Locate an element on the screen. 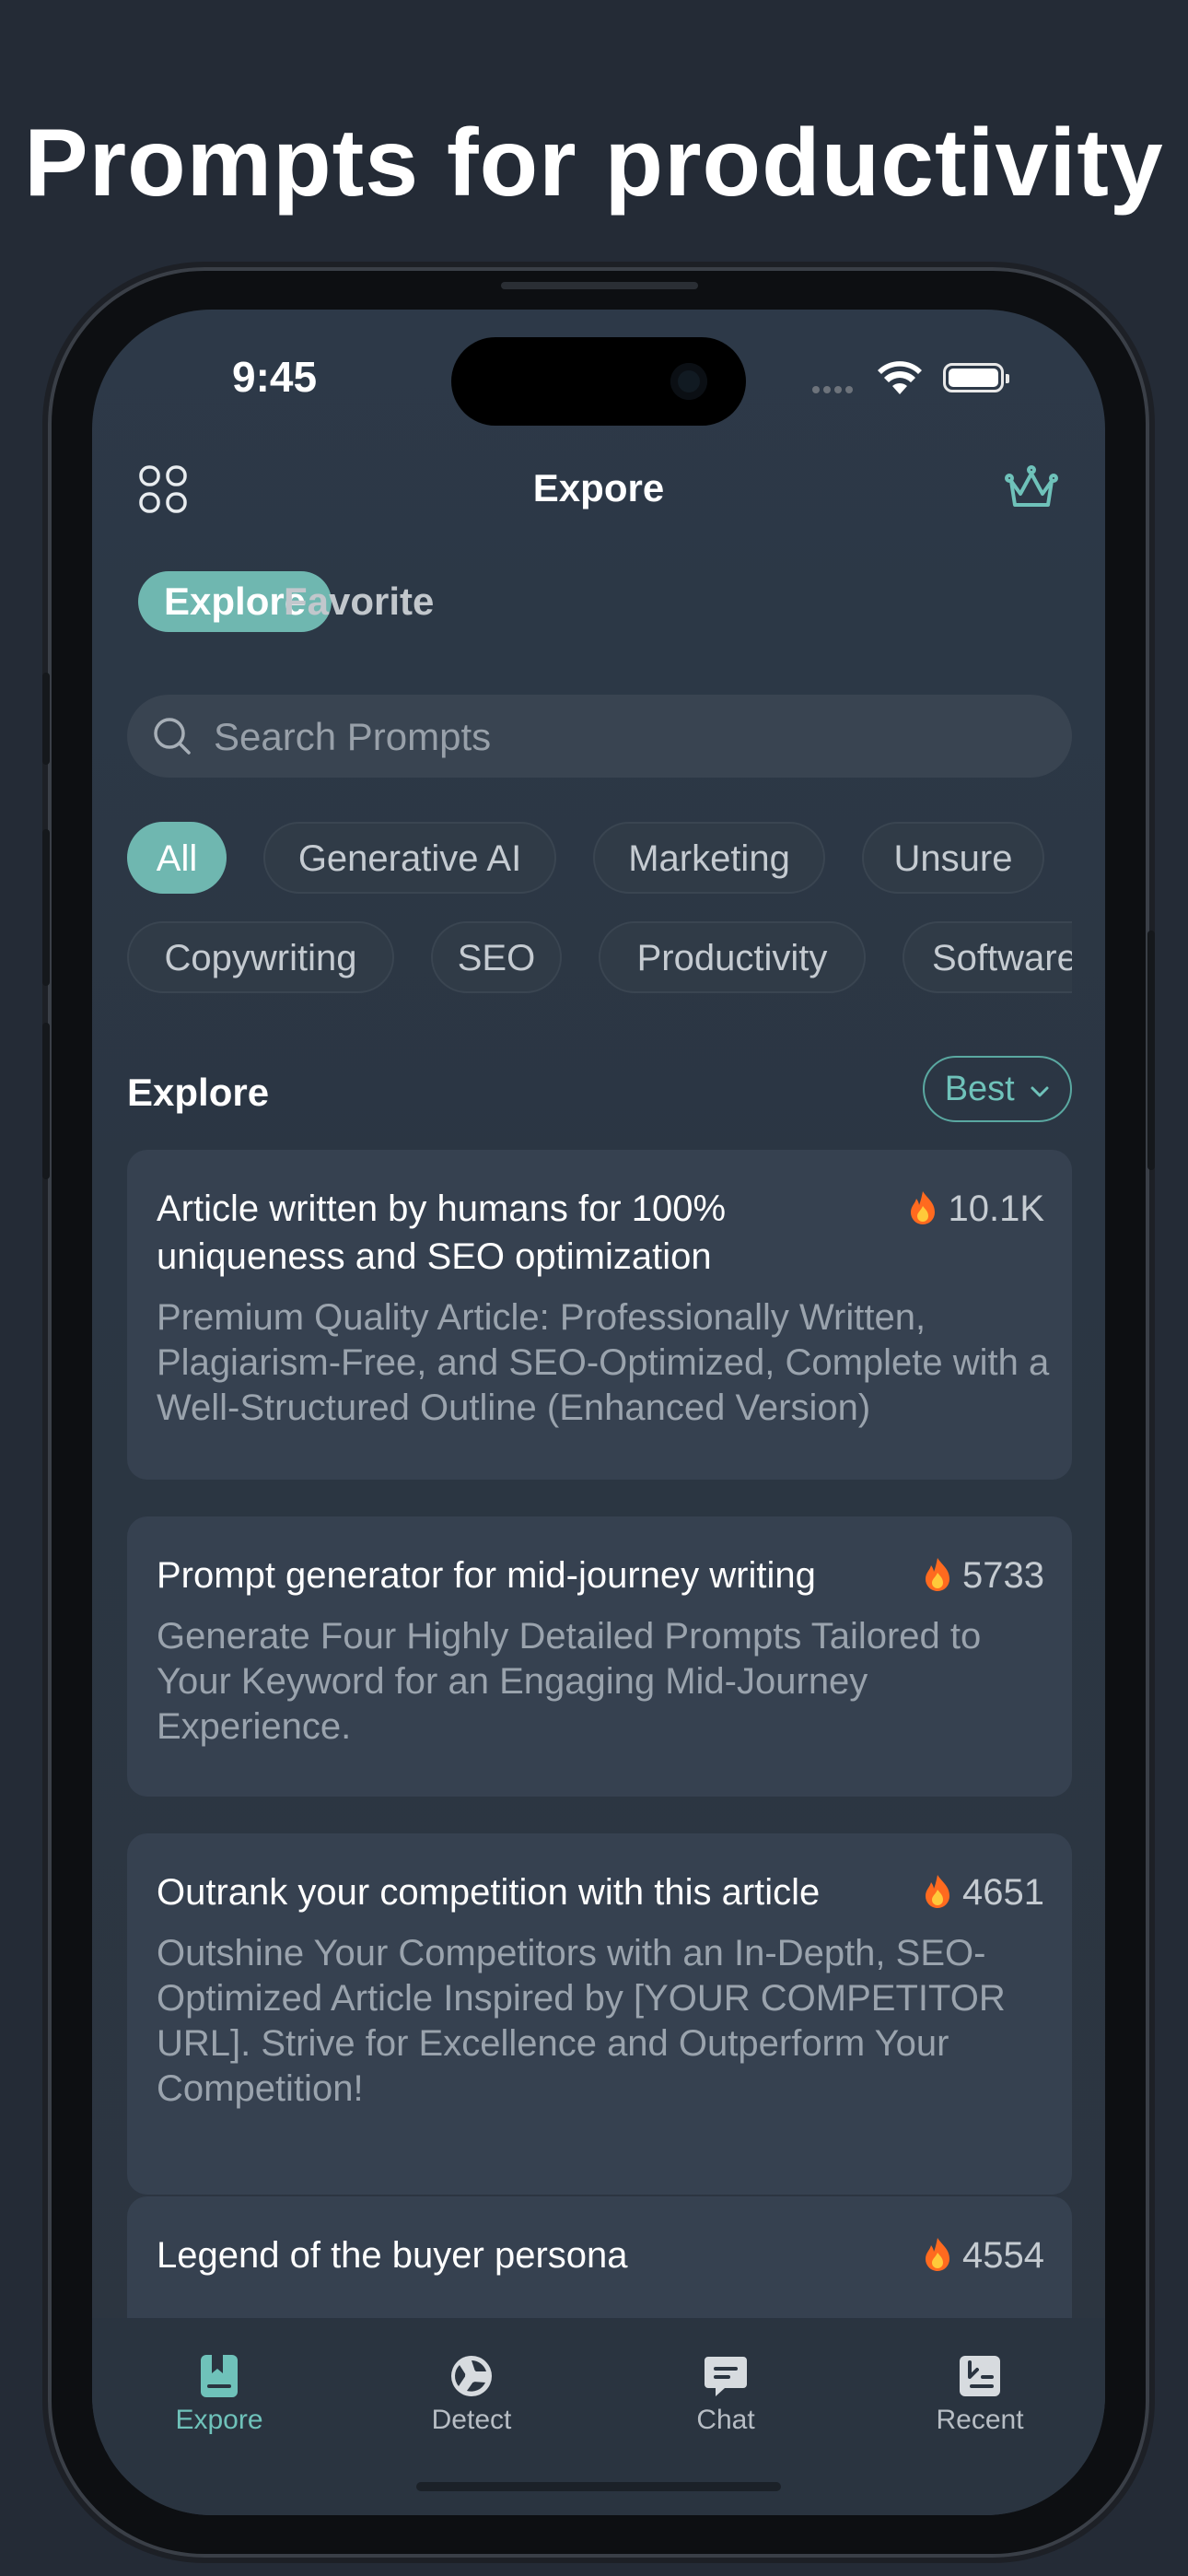  chip-unsure: Unsure is located at coordinates (953, 858).